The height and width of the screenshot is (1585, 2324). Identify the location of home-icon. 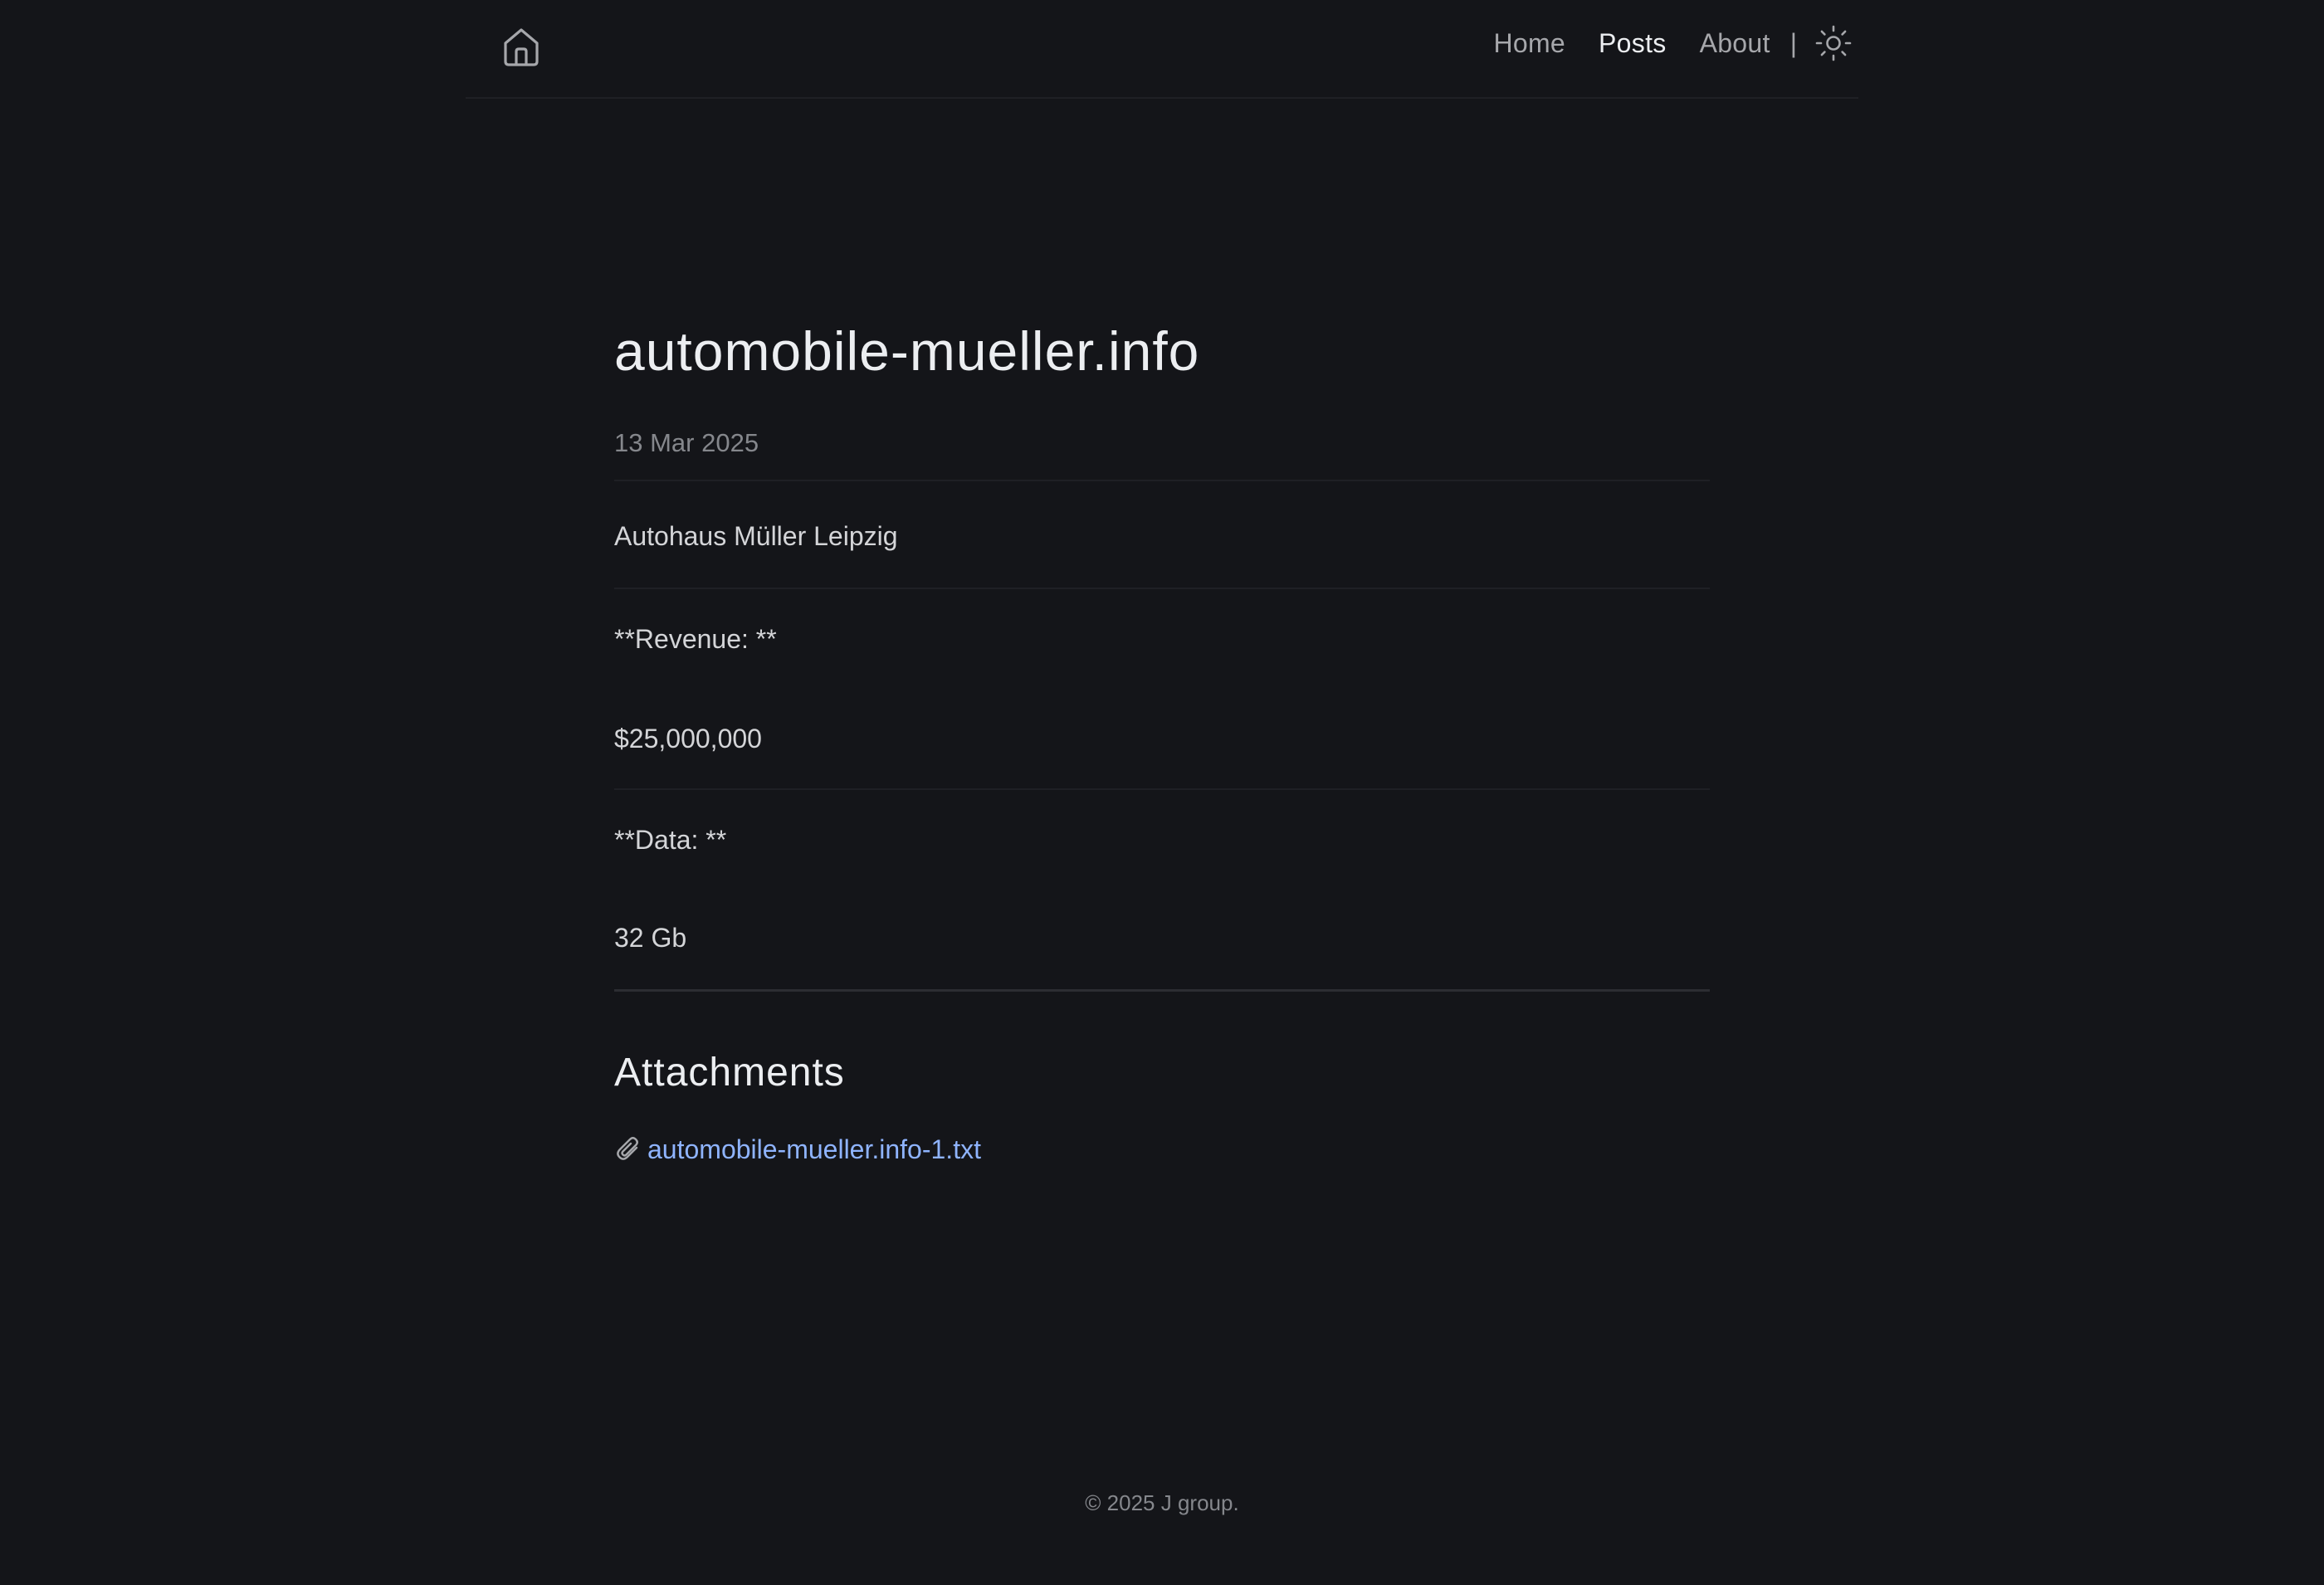
(521, 47).